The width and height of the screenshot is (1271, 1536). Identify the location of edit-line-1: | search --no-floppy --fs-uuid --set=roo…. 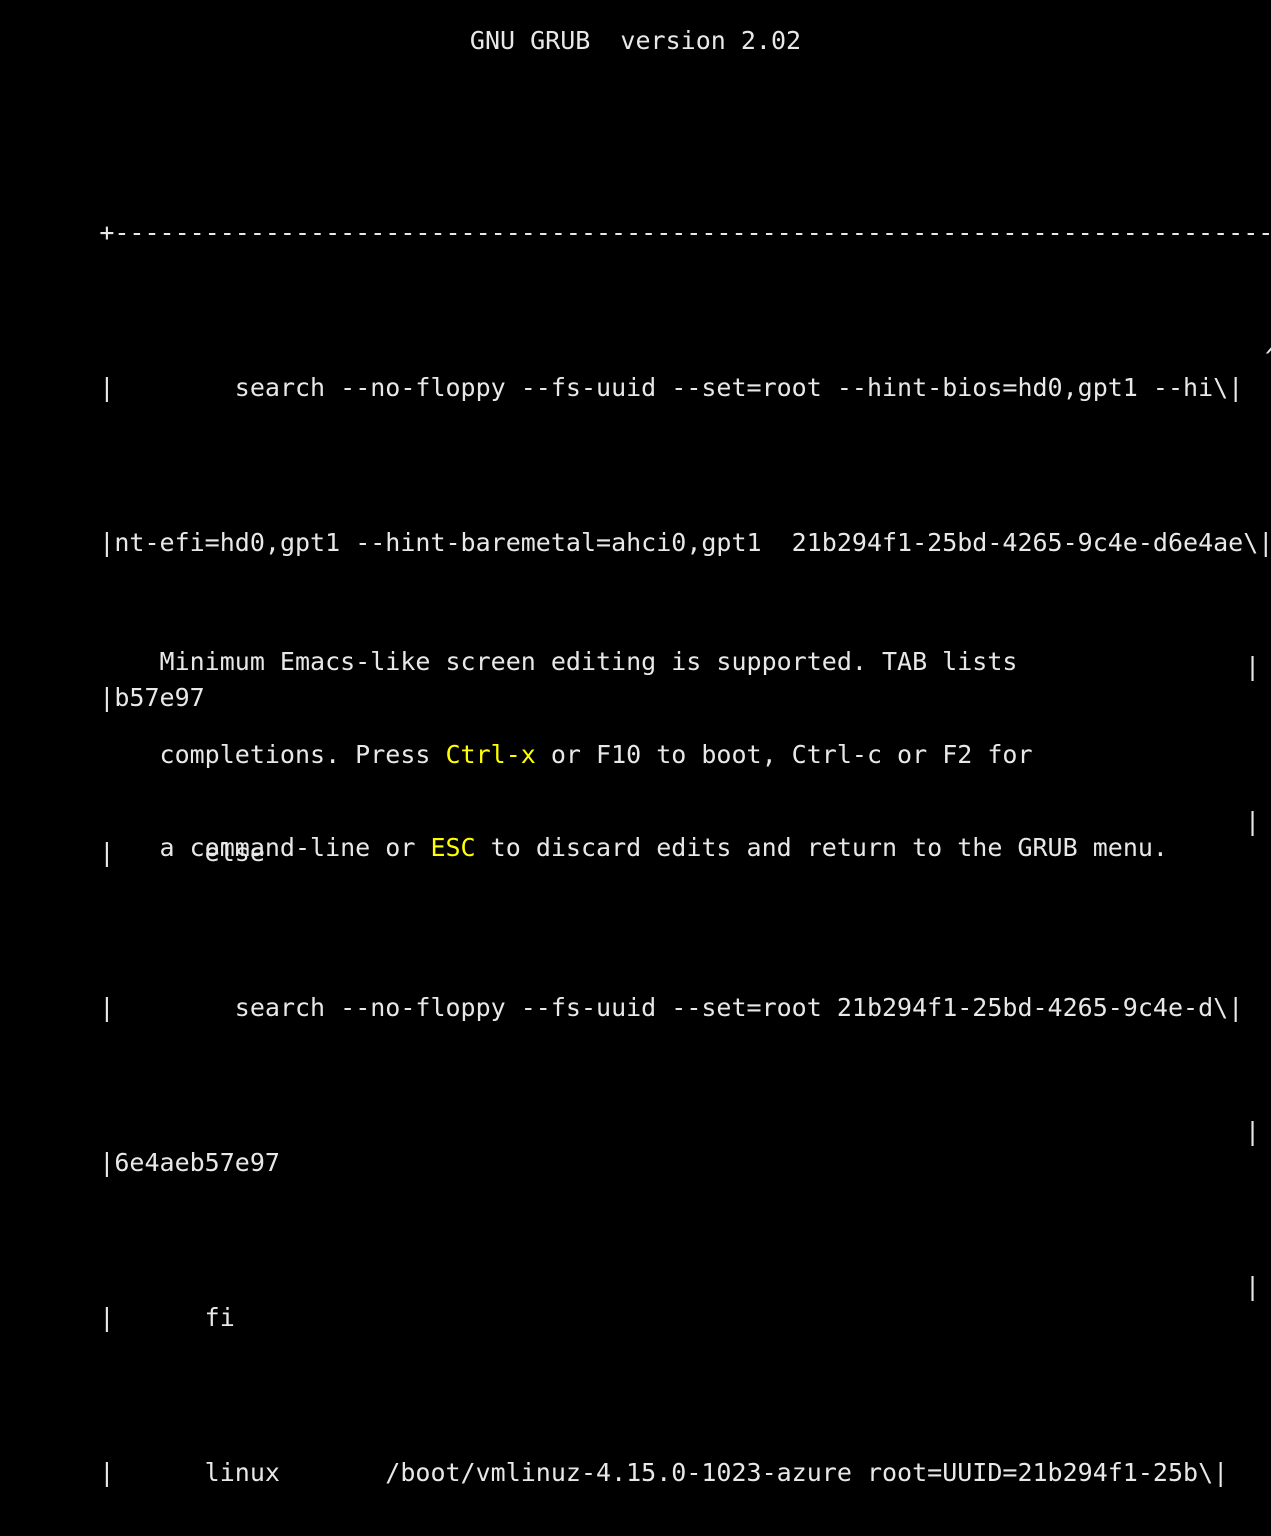
(640, 371).